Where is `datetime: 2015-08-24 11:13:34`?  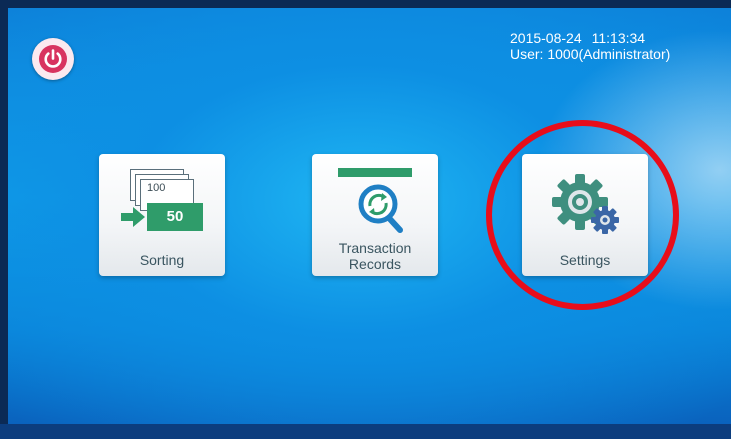 datetime: 2015-08-24 11:13:34 is located at coordinates (615, 38).